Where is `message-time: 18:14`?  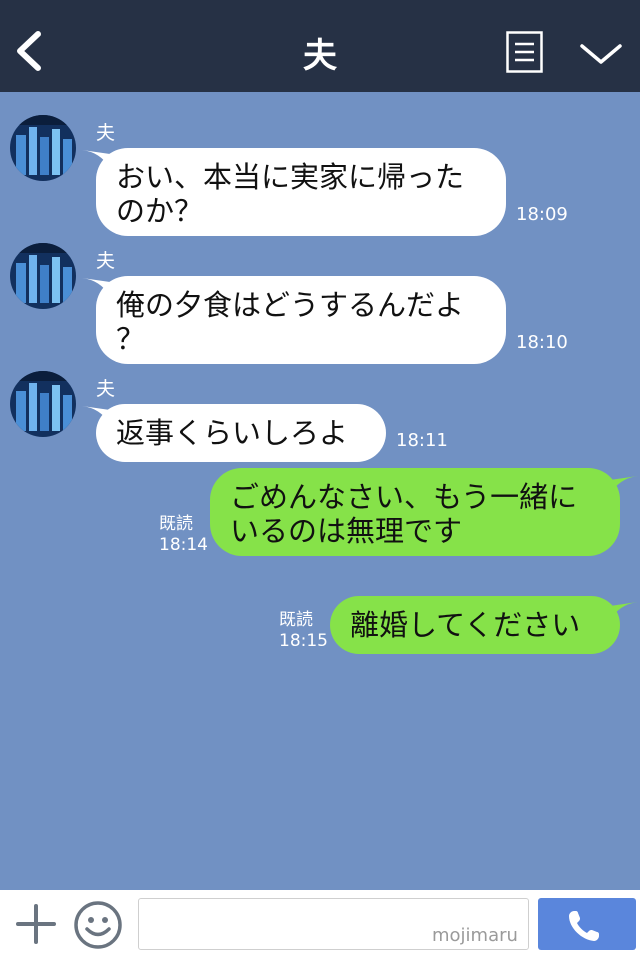 message-time: 18:14 is located at coordinates (183, 545).